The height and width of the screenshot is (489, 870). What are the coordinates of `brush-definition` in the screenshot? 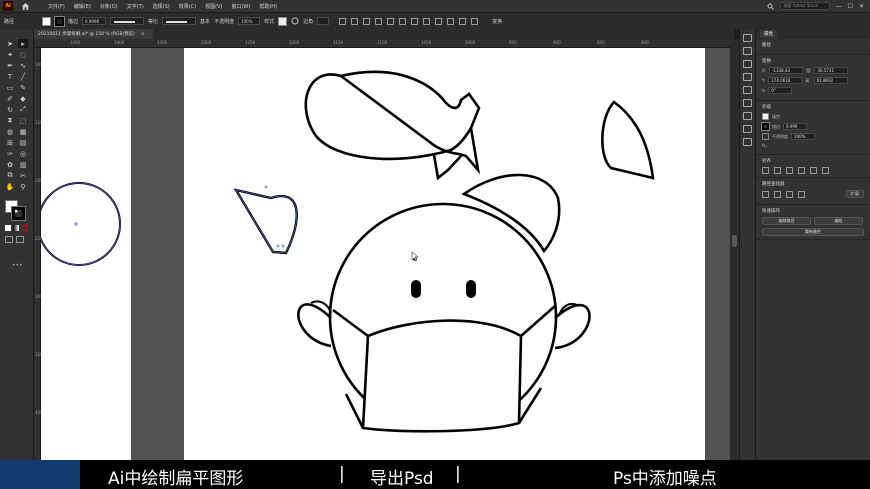 It's located at (179, 21).